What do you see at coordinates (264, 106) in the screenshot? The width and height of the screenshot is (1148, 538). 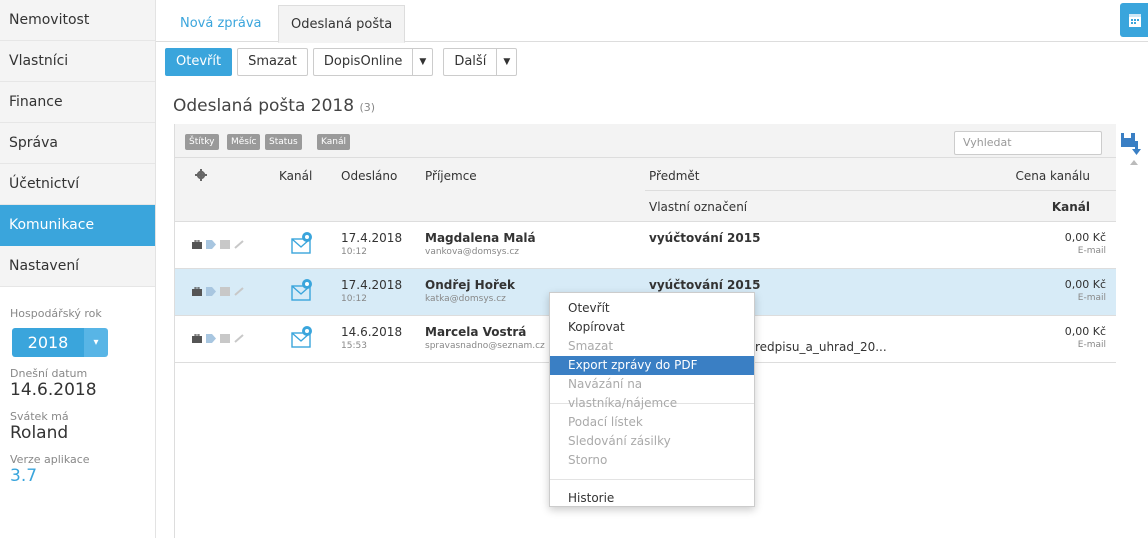 I see `page-title-text: Odeslaná pošta 2018` at bounding box center [264, 106].